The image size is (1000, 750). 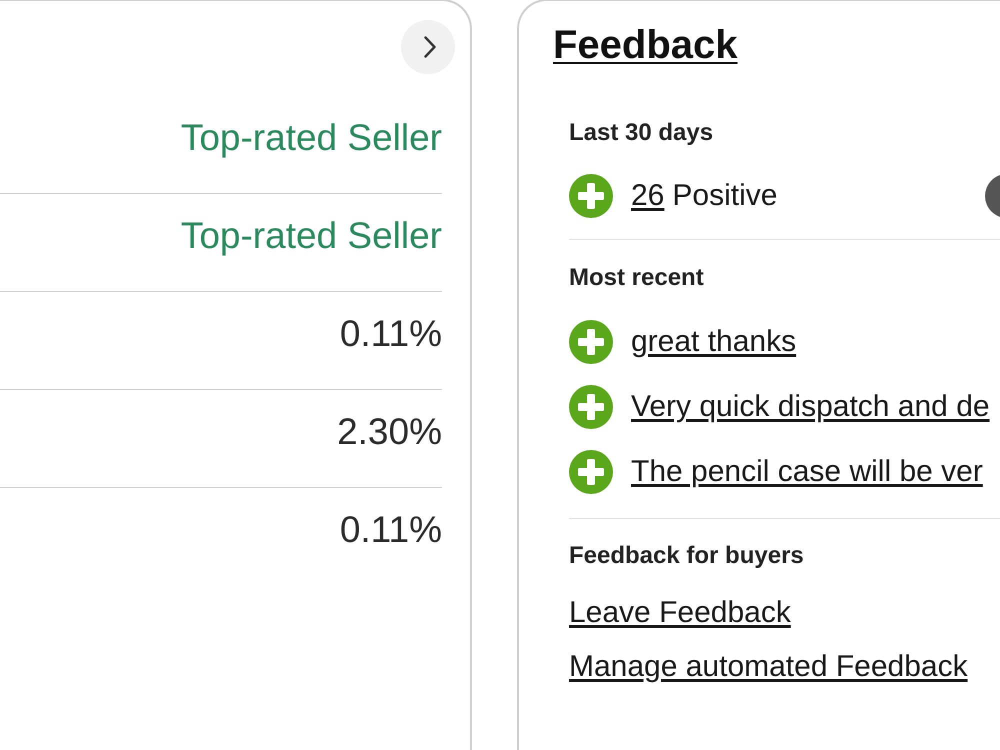 I want to click on feedback-heading-link: Feedback, so click(x=645, y=45).